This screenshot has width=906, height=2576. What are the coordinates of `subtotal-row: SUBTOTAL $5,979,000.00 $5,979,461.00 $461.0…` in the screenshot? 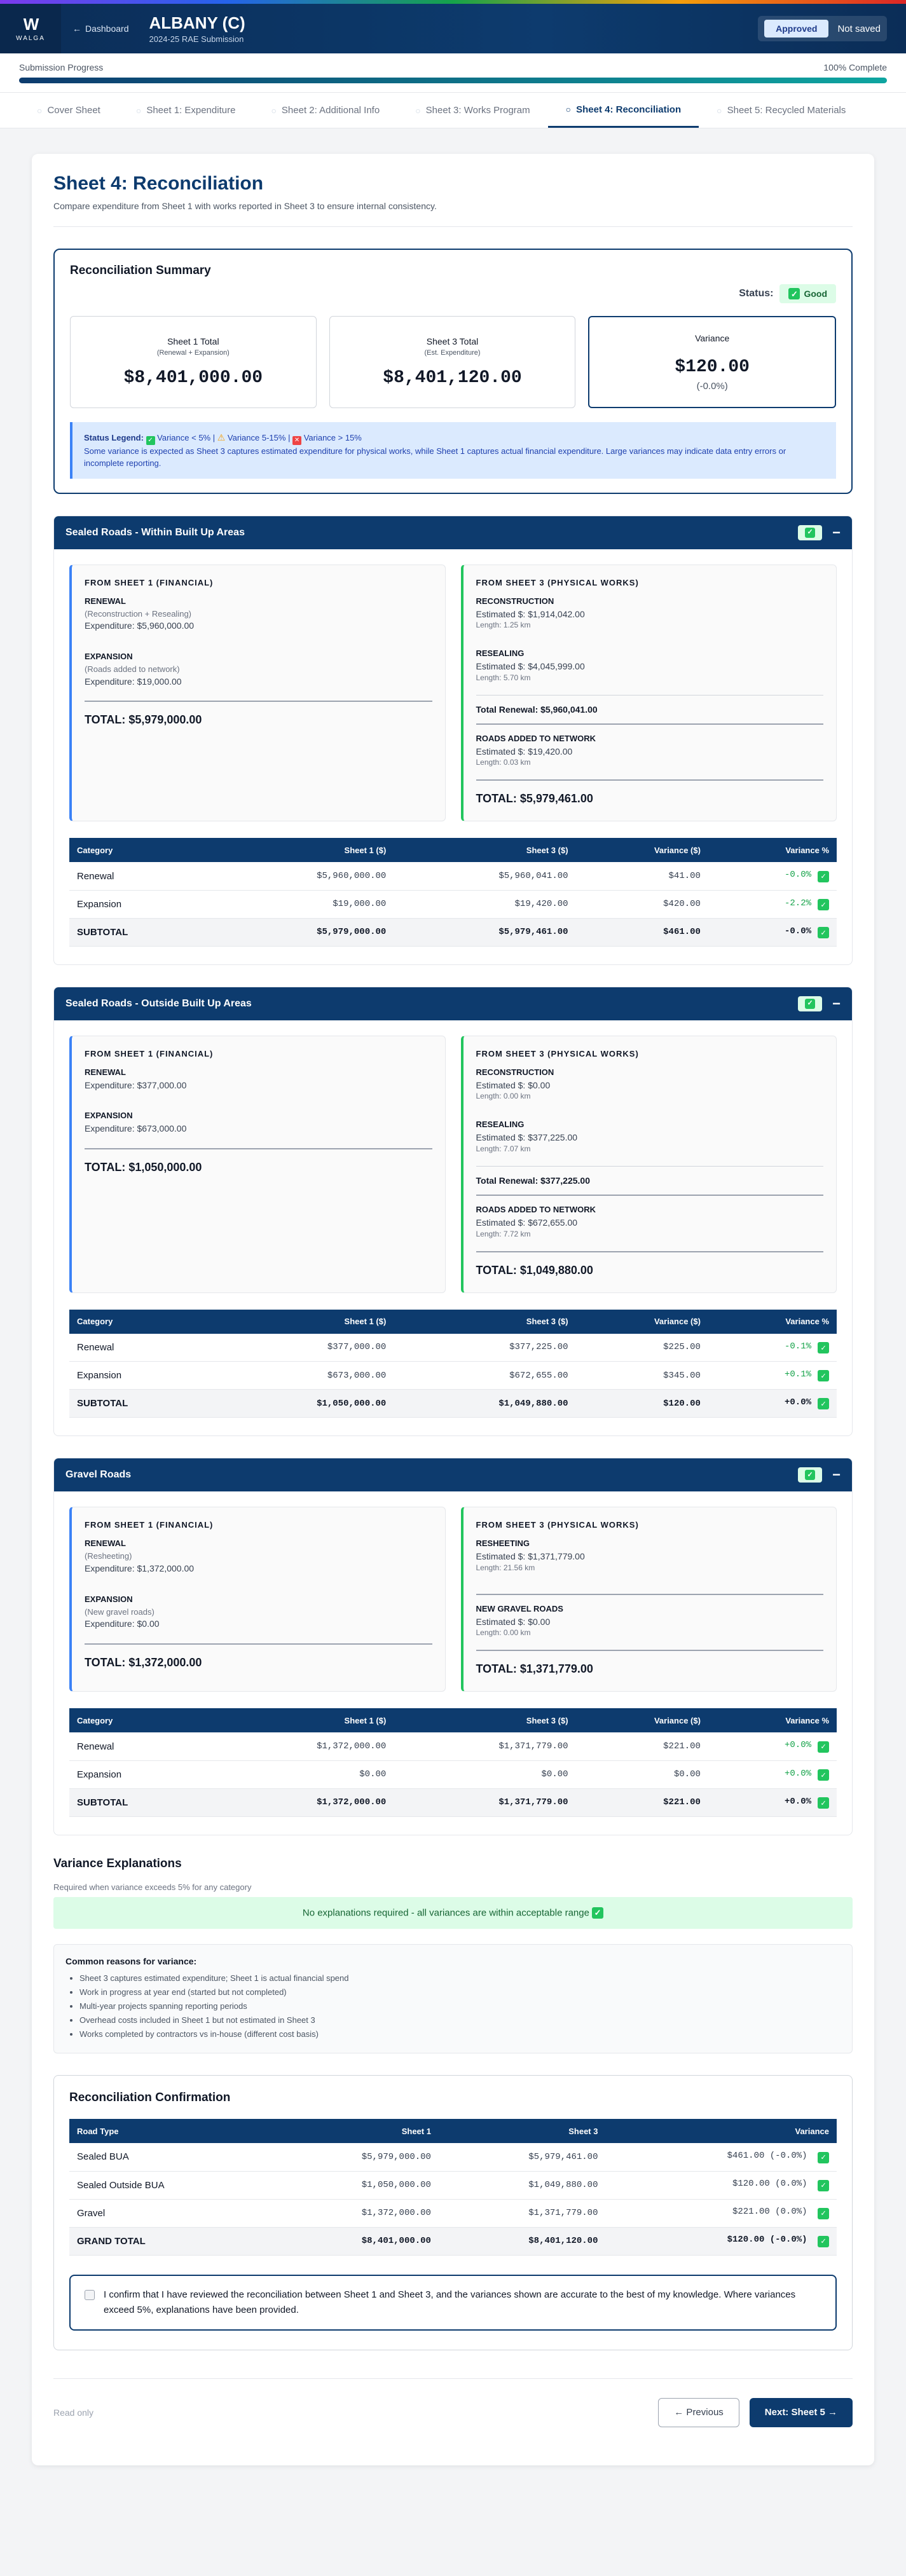 It's located at (453, 932).